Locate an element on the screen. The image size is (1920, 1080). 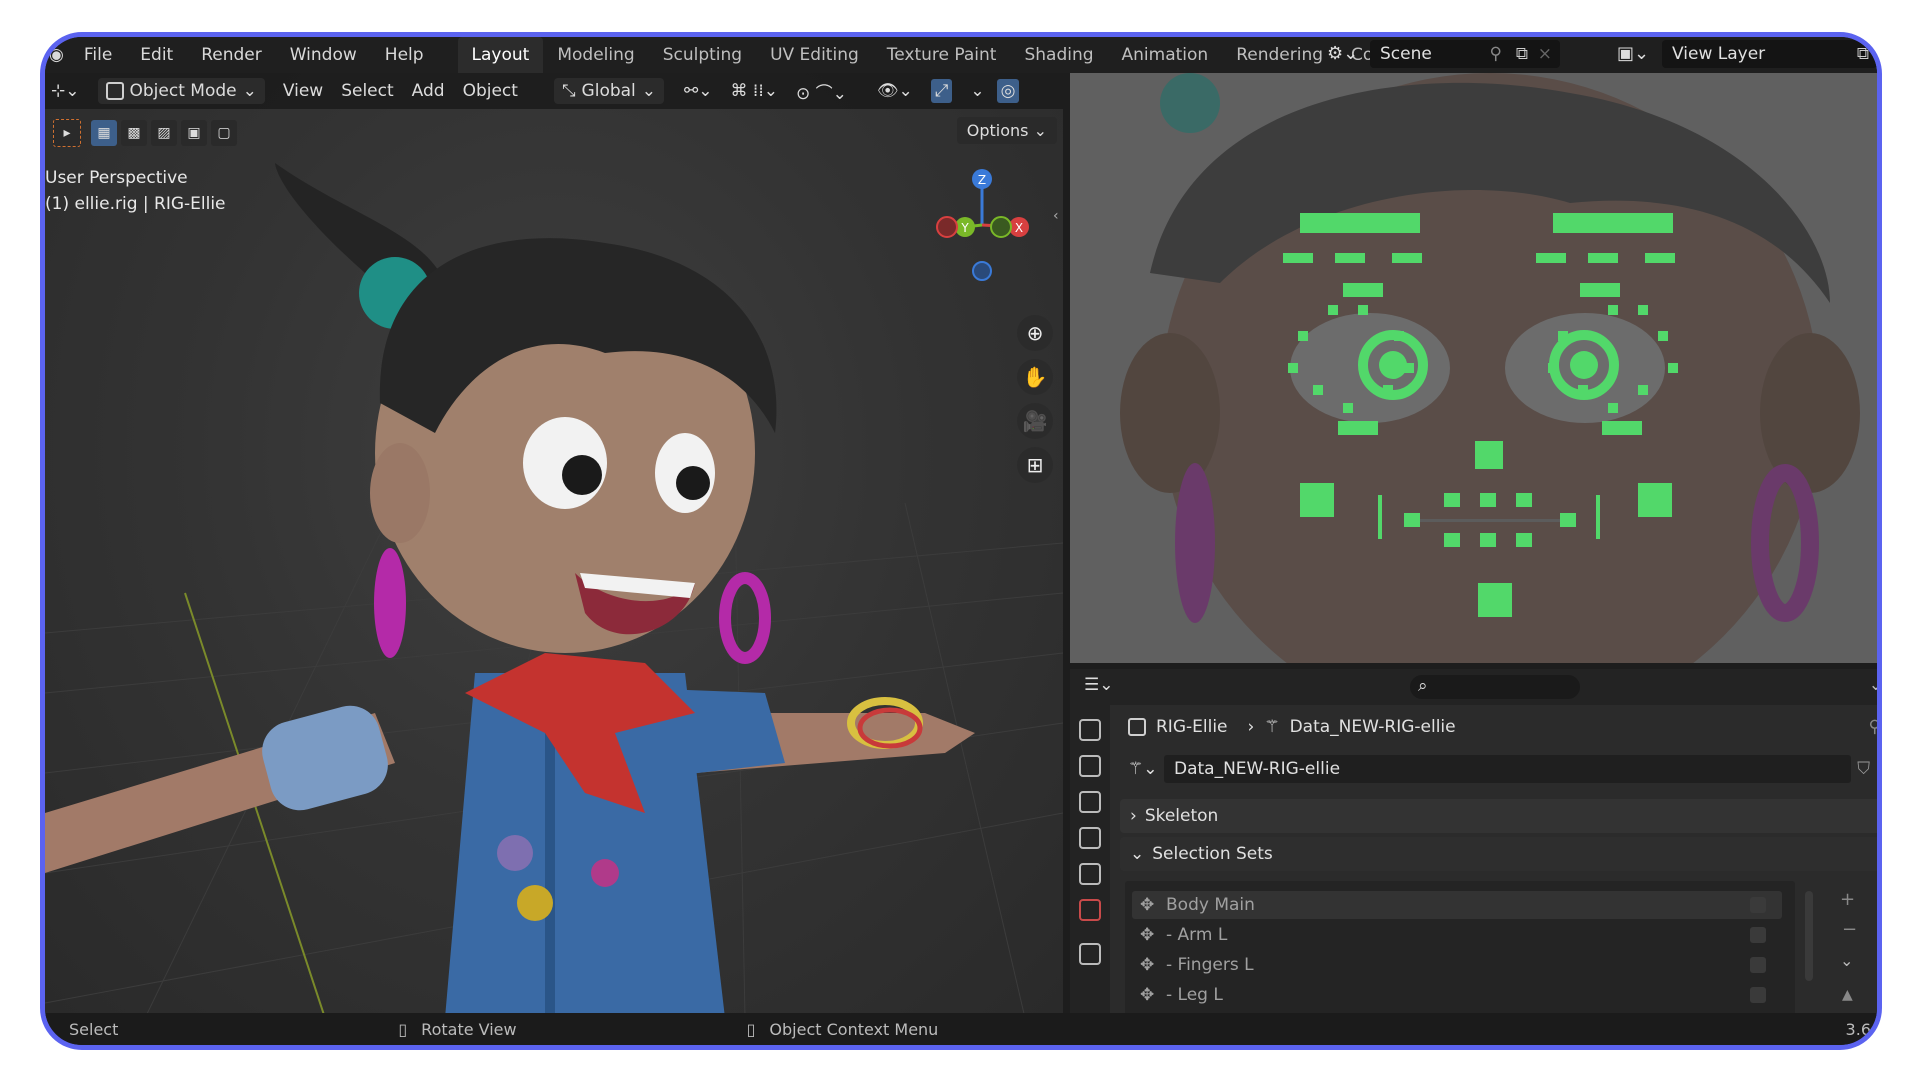
render-tab-icon is located at coordinates (1090, 766).